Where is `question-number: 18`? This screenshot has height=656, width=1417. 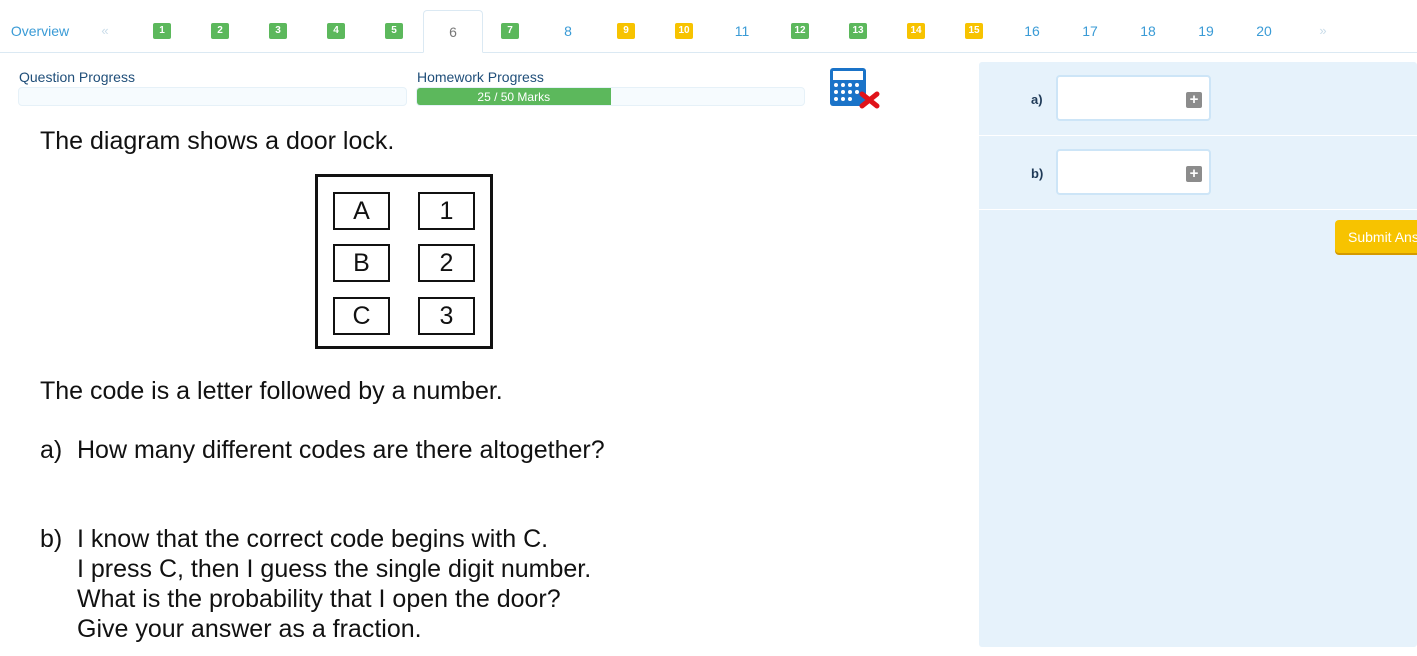
question-number: 18 is located at coordinates (1148, 30).